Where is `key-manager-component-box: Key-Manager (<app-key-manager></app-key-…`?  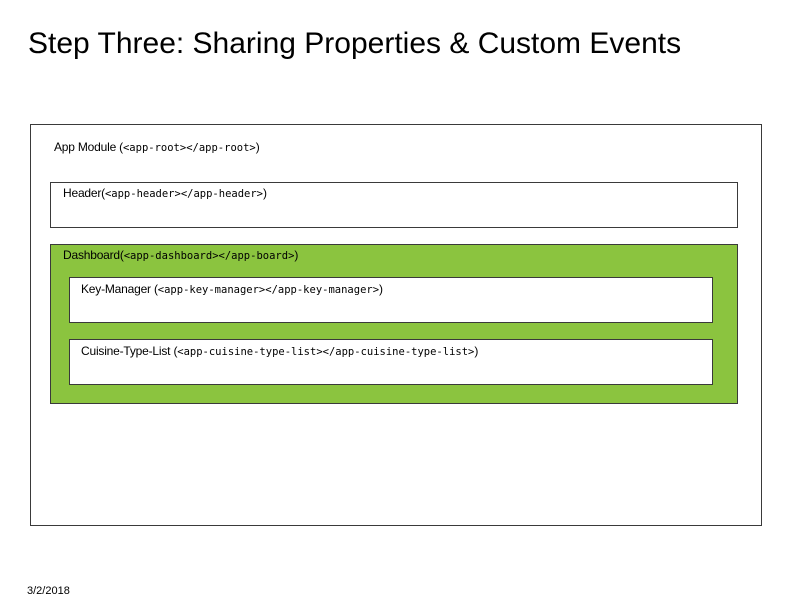 key-manager-component-box: Key-Manager (<app-key-manager></app-key-… is located at coordinates (391, 300).